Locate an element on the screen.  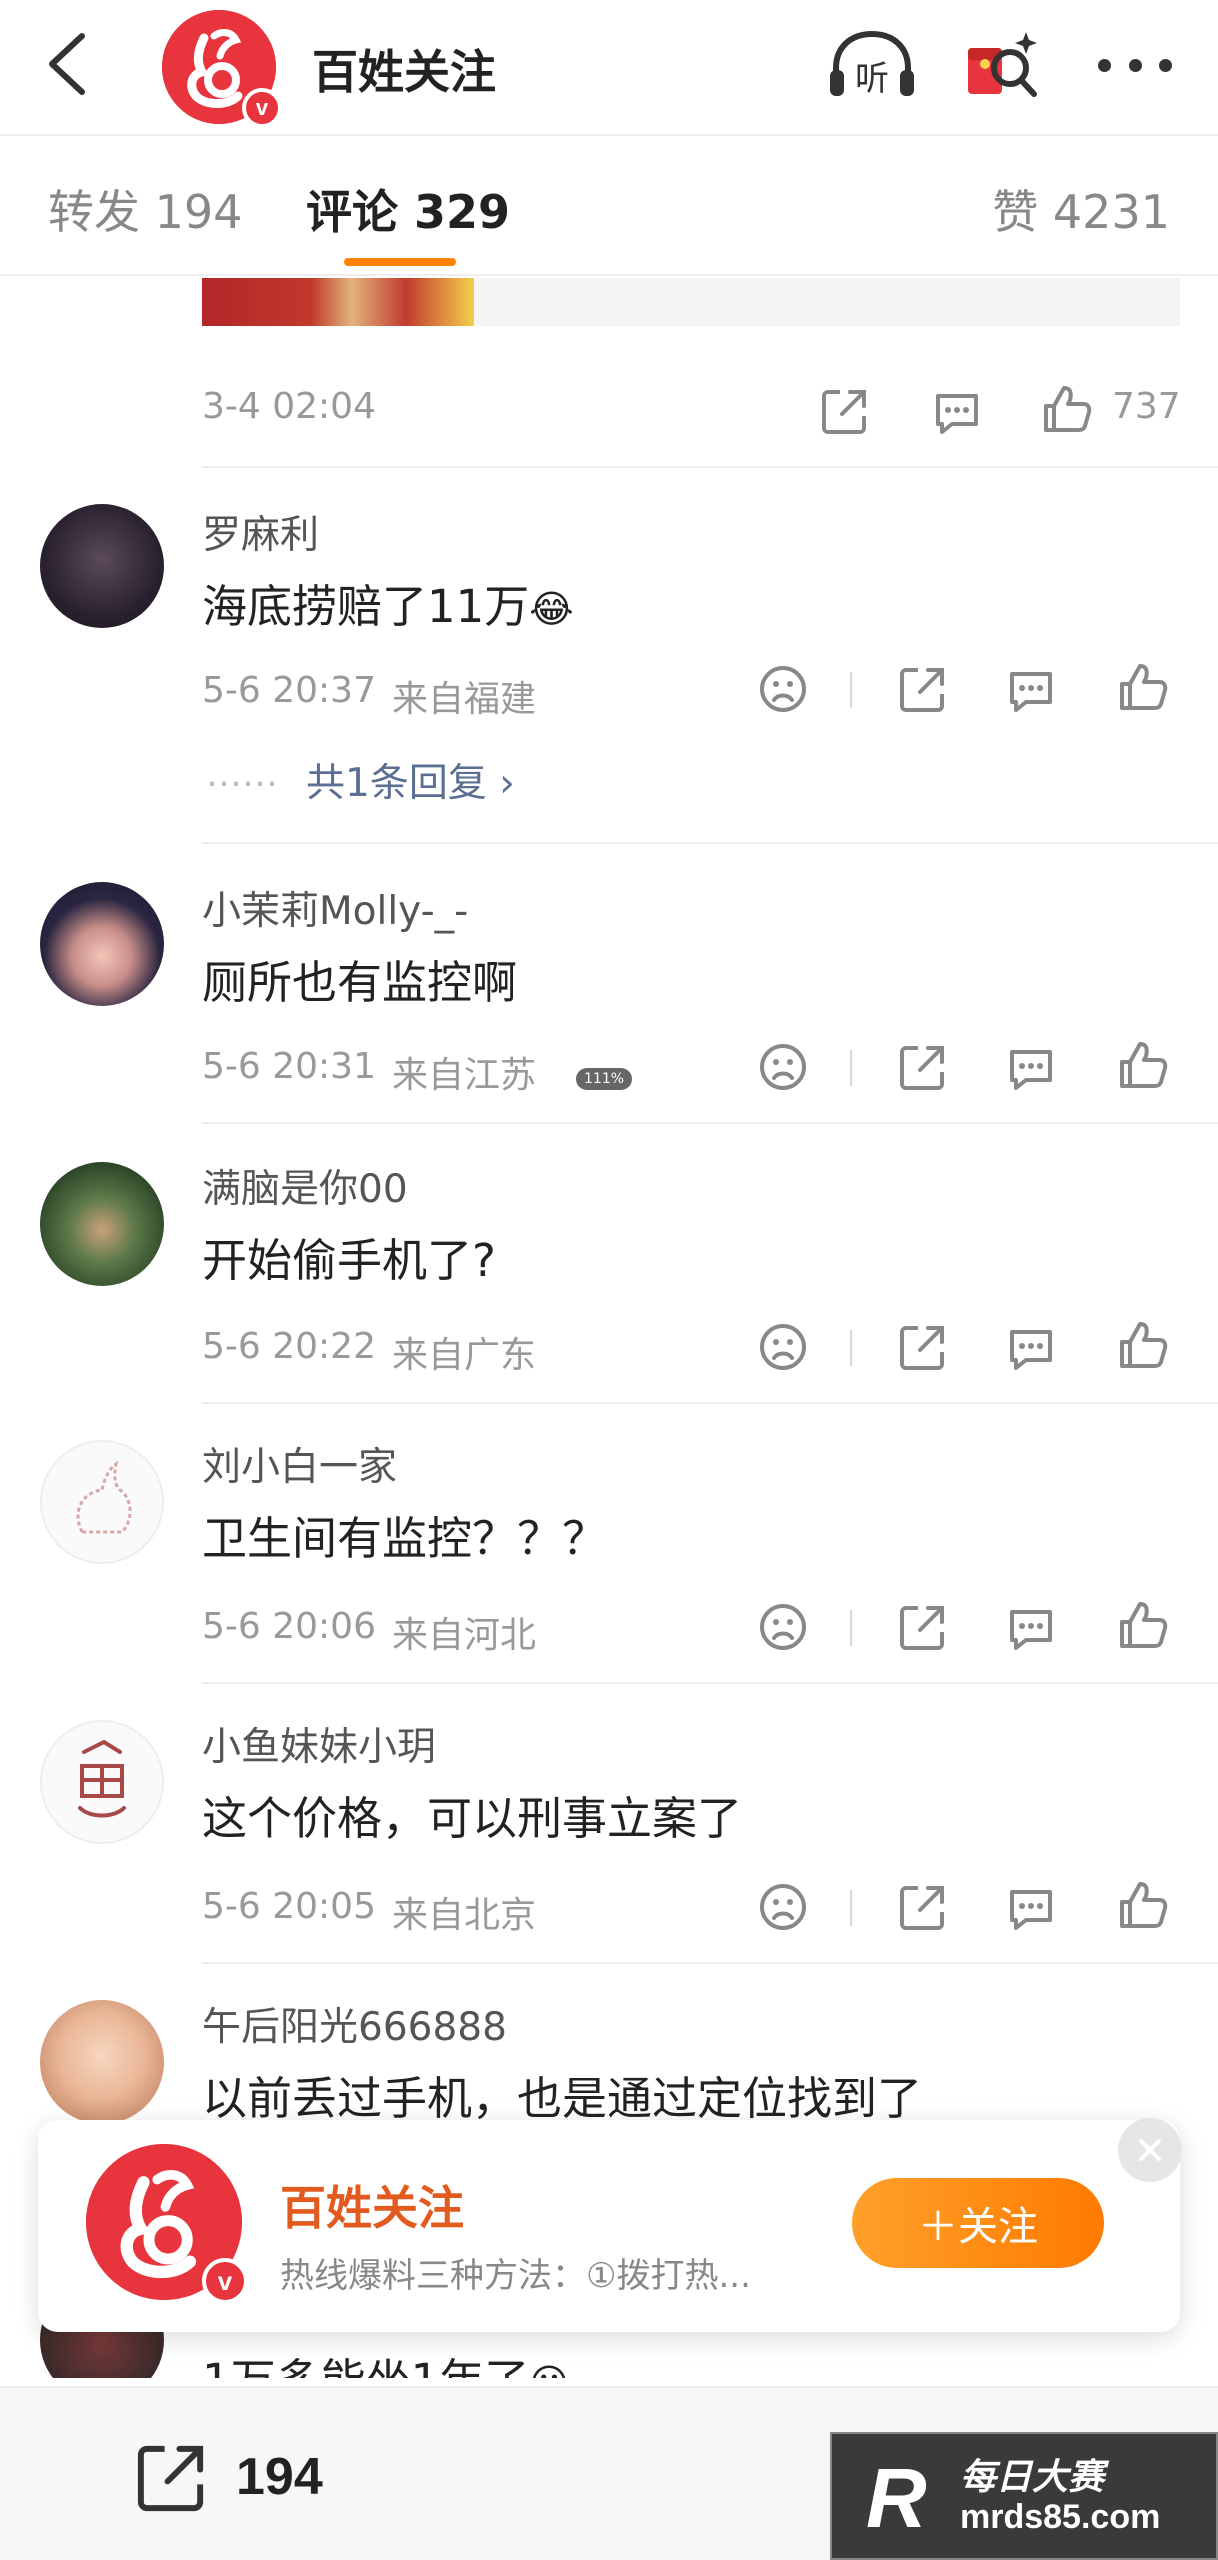
popup-close-button is located at coordinates (1150, 2150).